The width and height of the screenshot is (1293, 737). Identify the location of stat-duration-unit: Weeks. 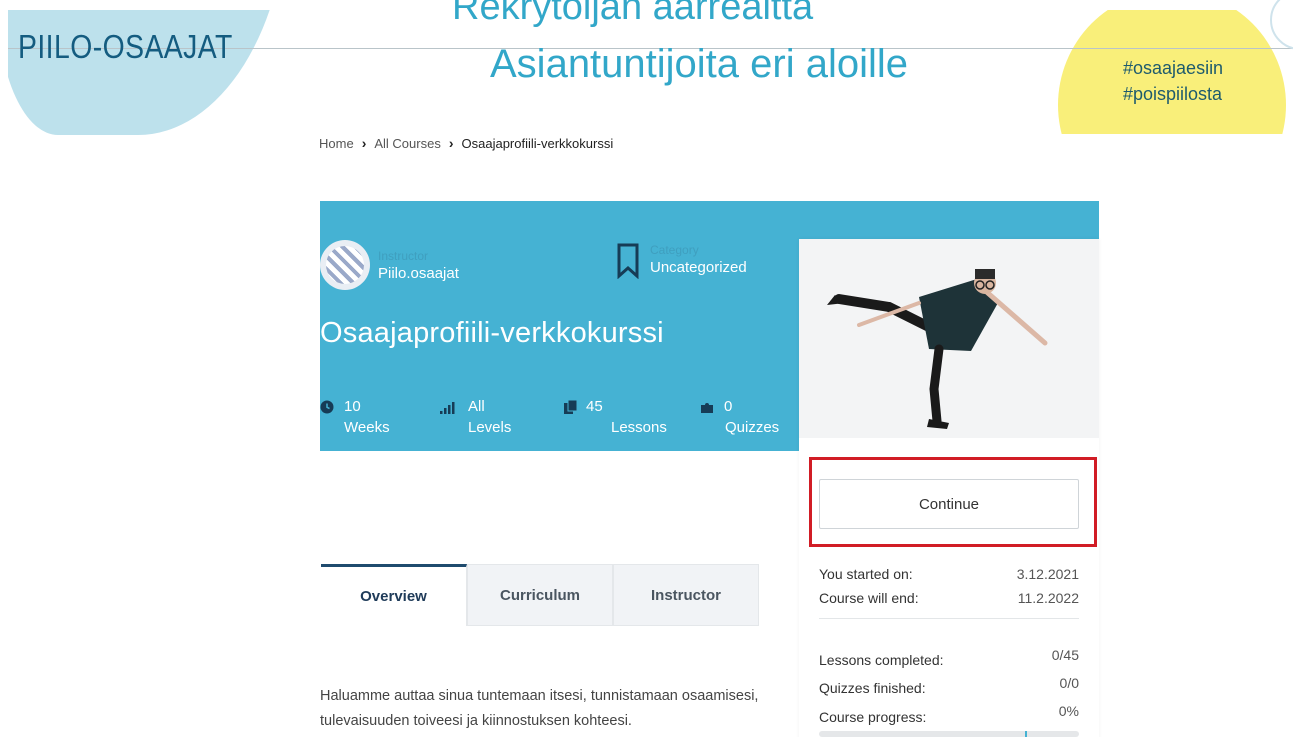
(367, 427).